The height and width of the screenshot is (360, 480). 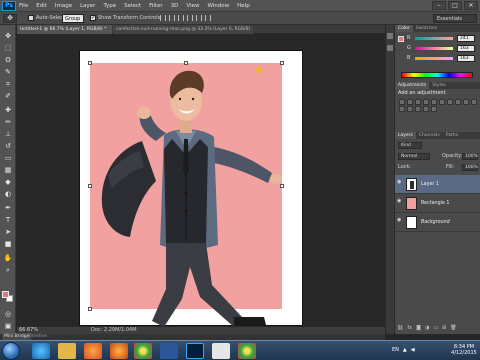 I want to click on menu-type: Type, so click(x=109, y=6).